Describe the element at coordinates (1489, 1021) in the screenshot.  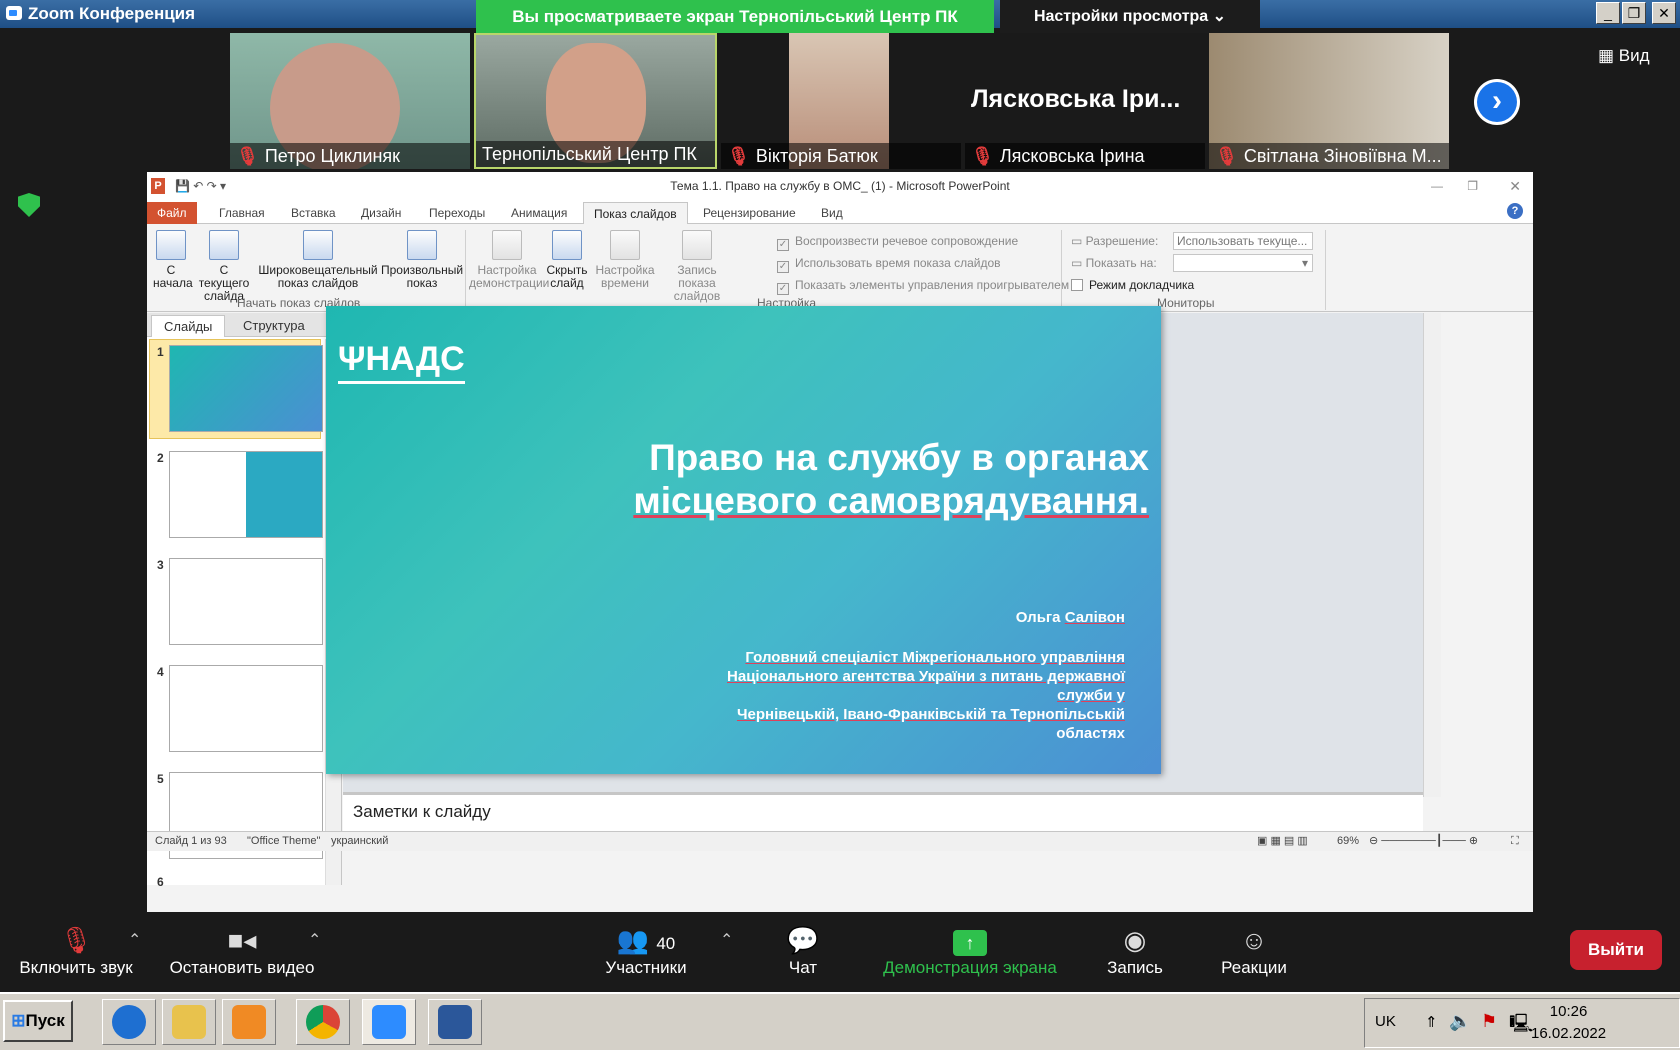
I see `action-center-flag-icon: ⚑` at that location.